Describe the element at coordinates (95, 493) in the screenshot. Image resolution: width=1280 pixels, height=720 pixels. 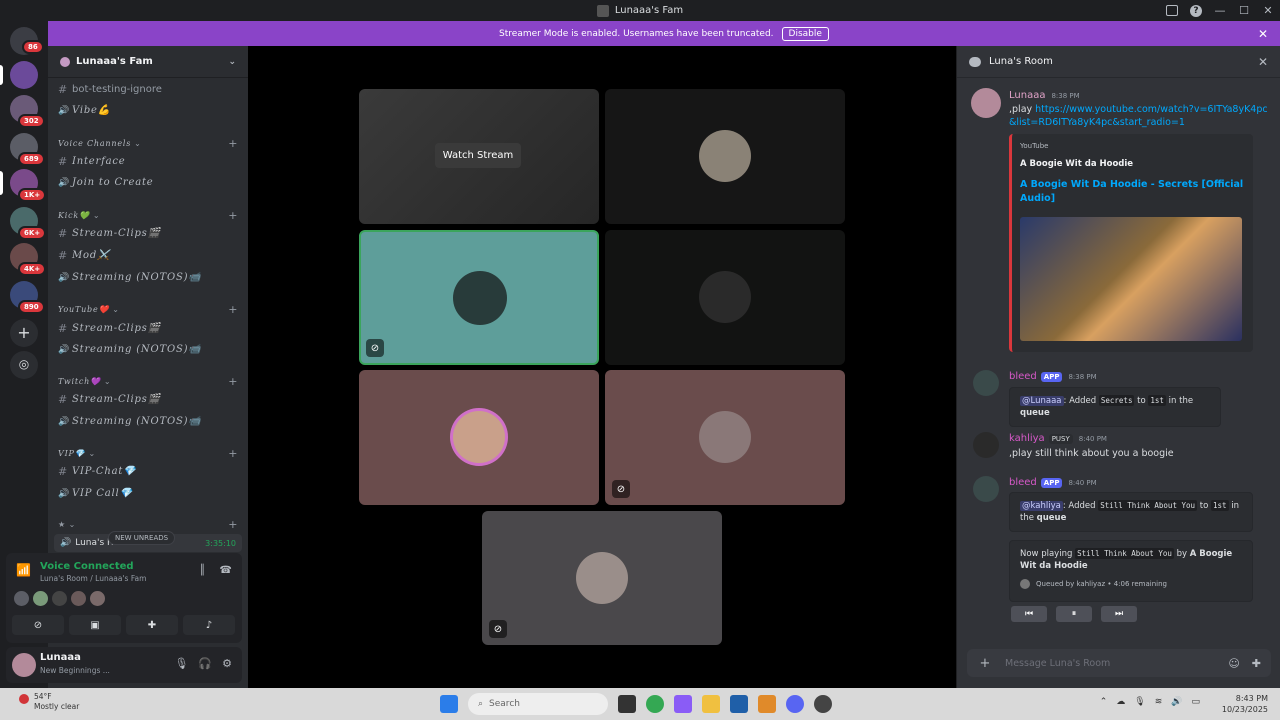
I see `channel-vip-call: 🔊 VIP Call💎` at that location.